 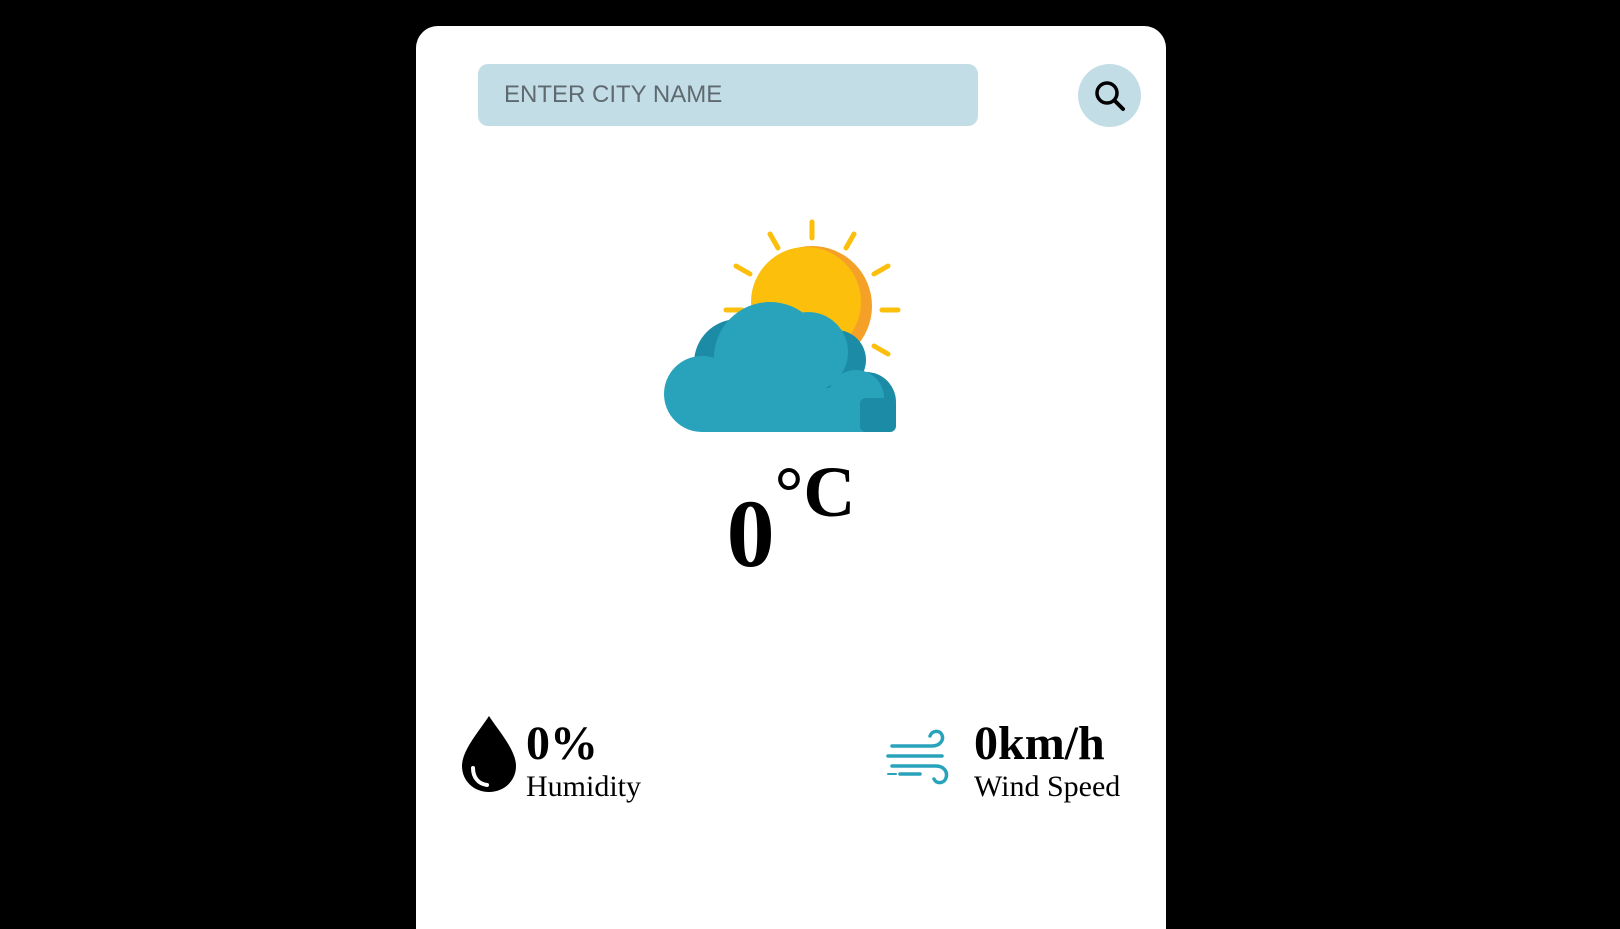 I want to click on wind-speed-value: 0km/h, so click(x=1039, y=743).